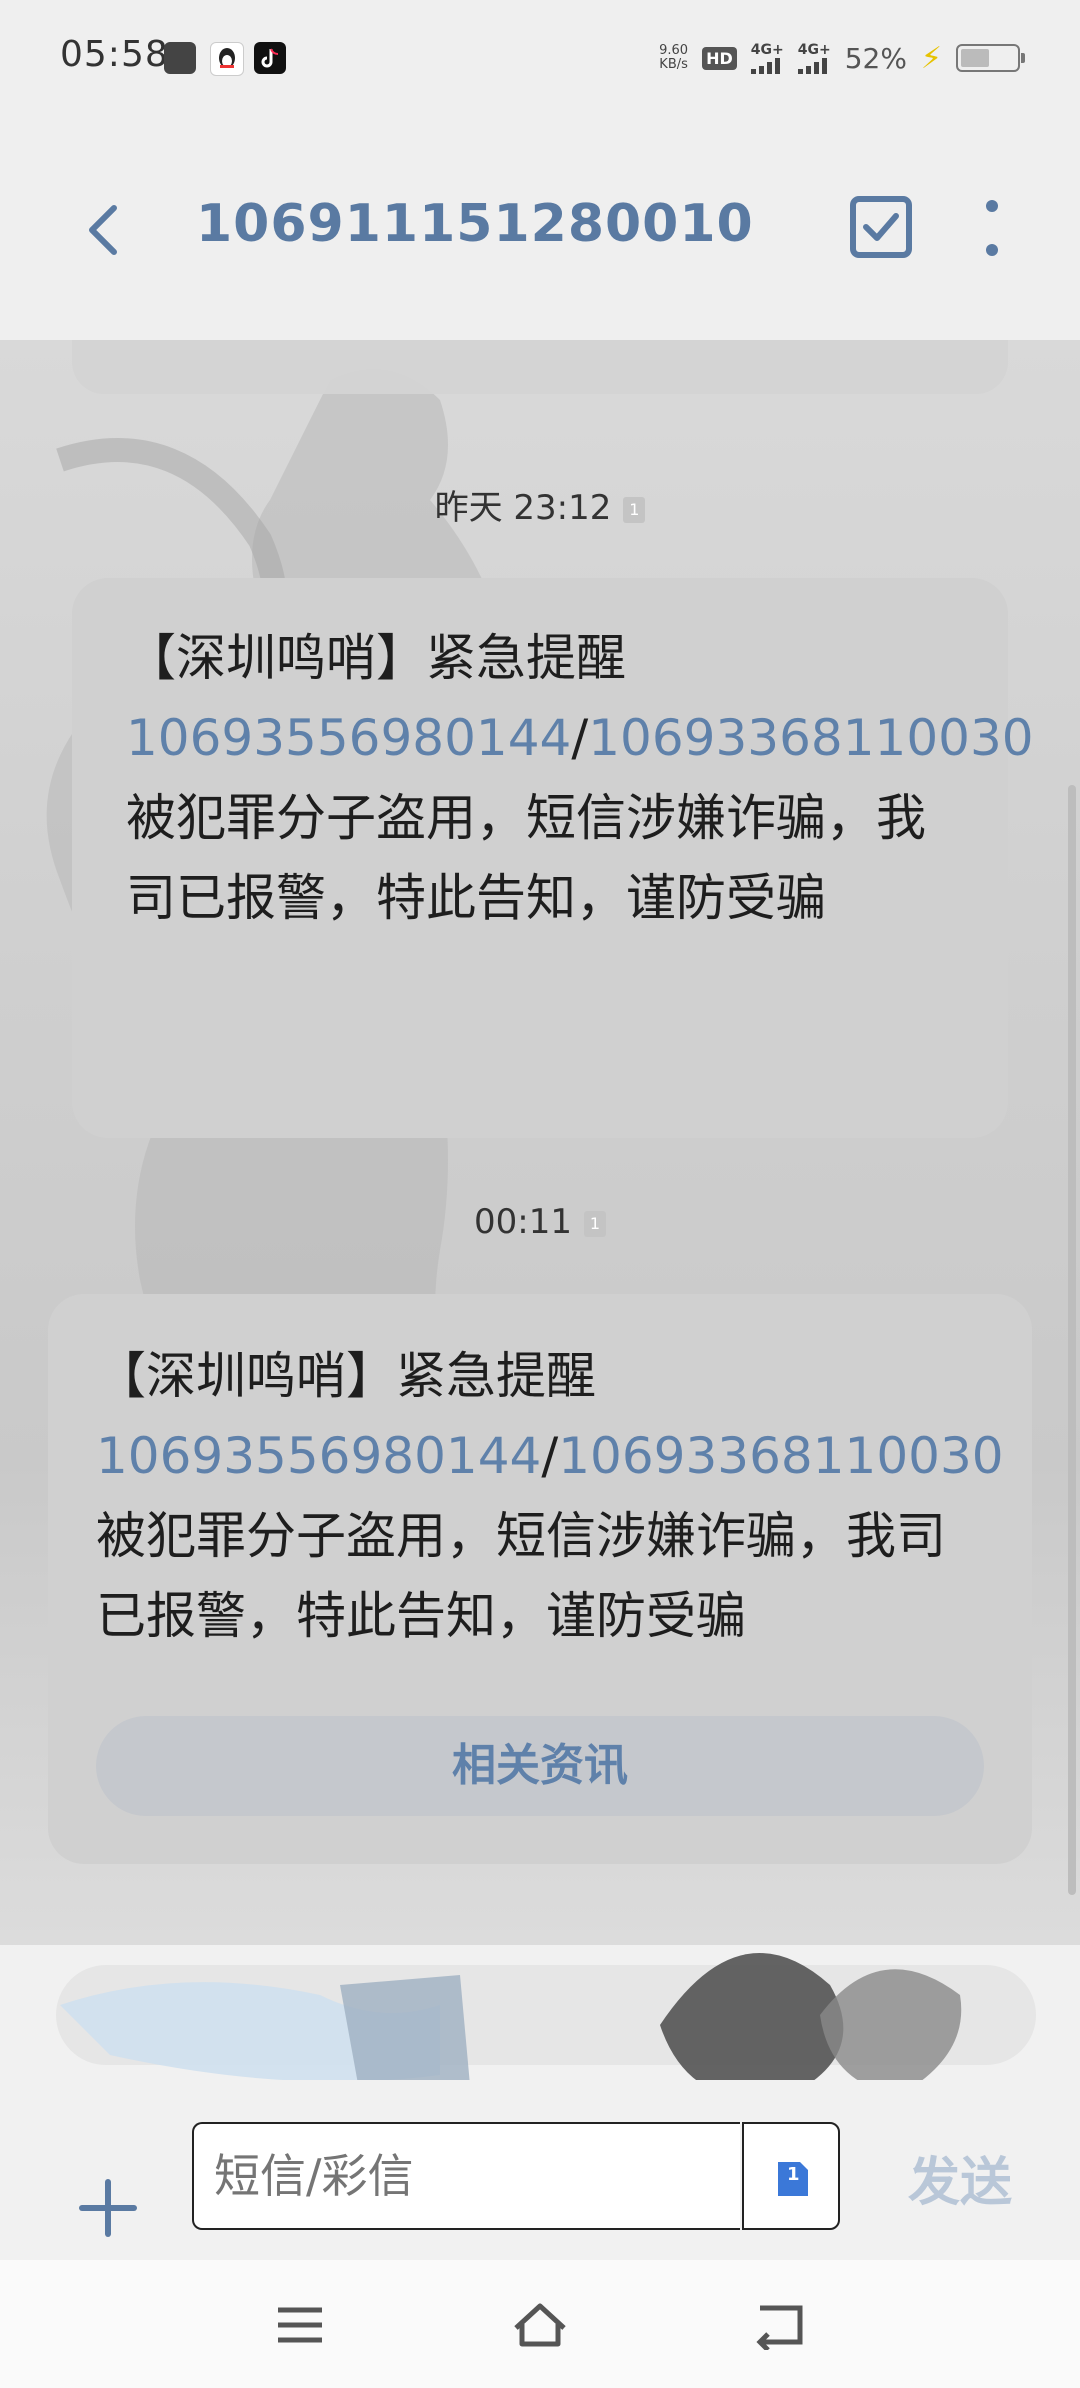 The width and height of the screenshot is (1080, 2388). I want to click on add-attachment-icon, so click(108, 2208).